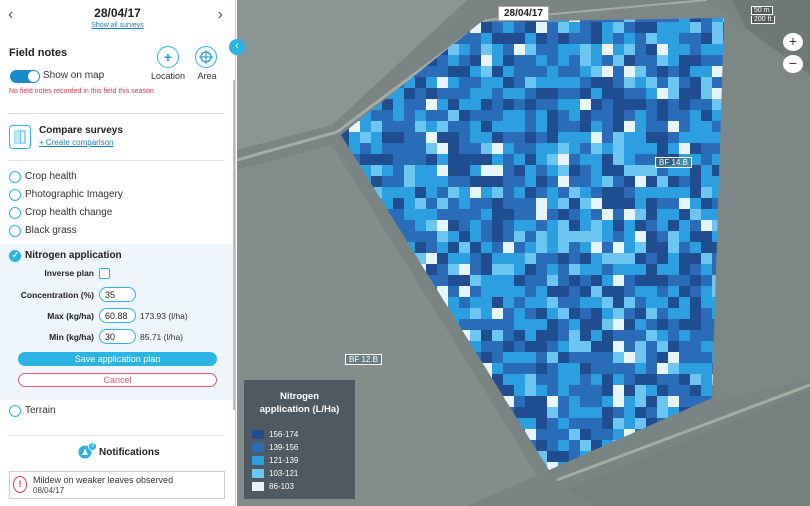 The width and height of the screenshot is (810, 506). I want to click on show-all-surveys-link: Show all surveys, so click(117, 25).